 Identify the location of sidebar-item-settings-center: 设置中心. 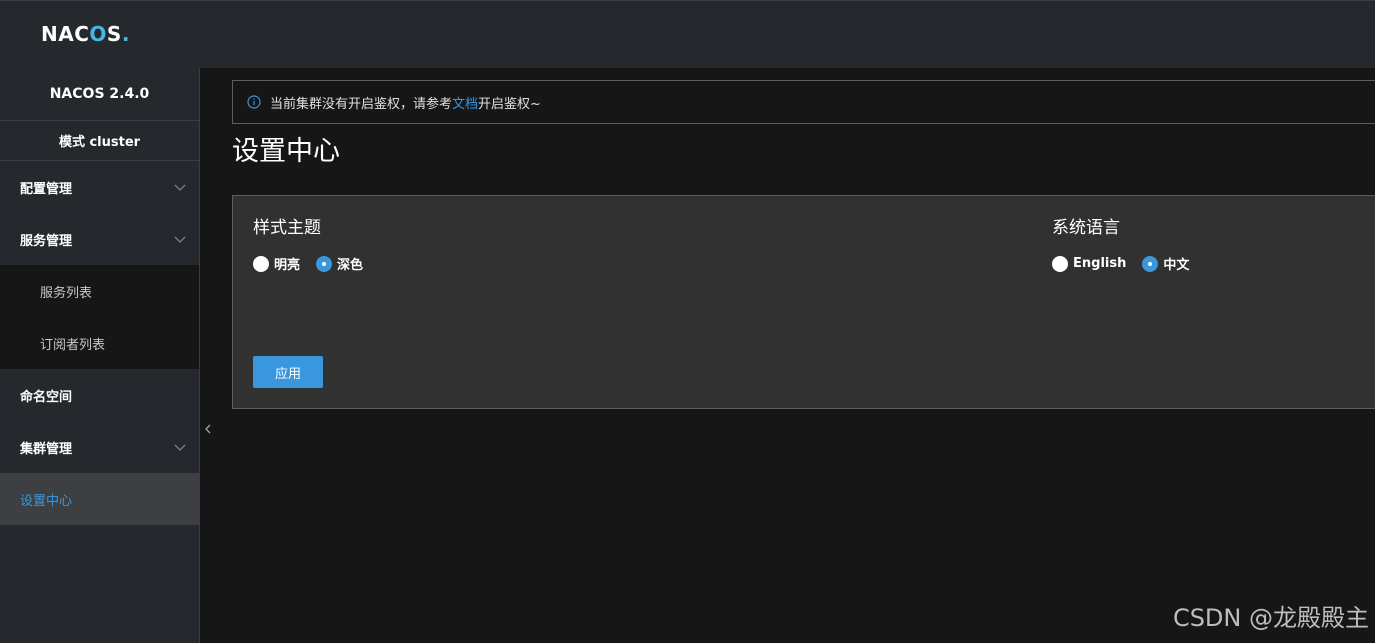
(99, 499).